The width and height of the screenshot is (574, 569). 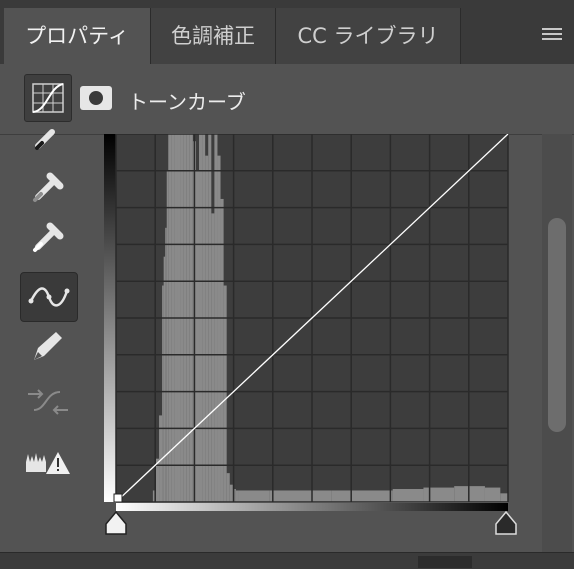 What do you see at coordinates (48, 188) in the screenshot?
I see `eyedropper-gray-point-icon` at bounding box center [48, 188].